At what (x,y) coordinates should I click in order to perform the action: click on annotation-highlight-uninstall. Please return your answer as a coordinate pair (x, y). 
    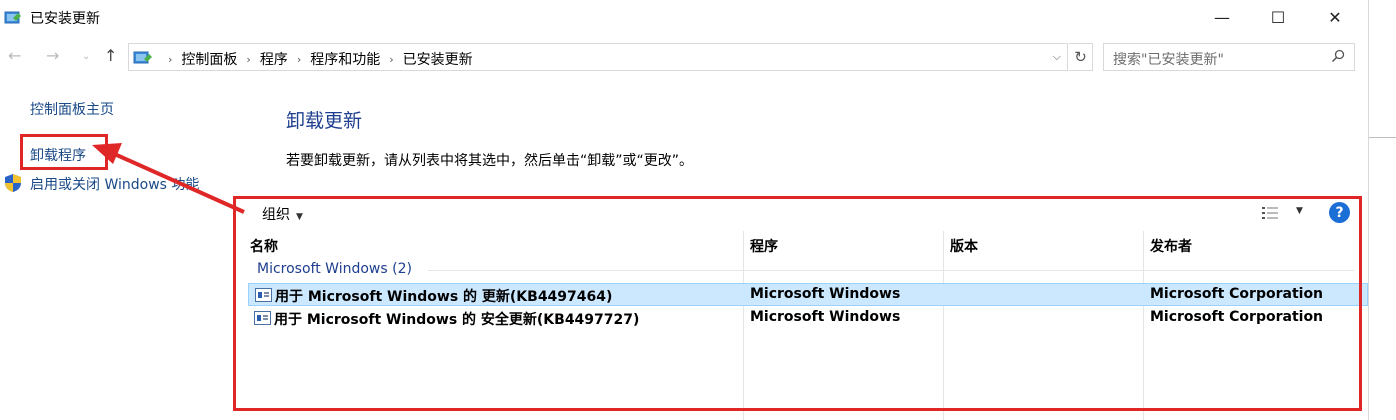
    Looking at the image, I should click on (64, 152).